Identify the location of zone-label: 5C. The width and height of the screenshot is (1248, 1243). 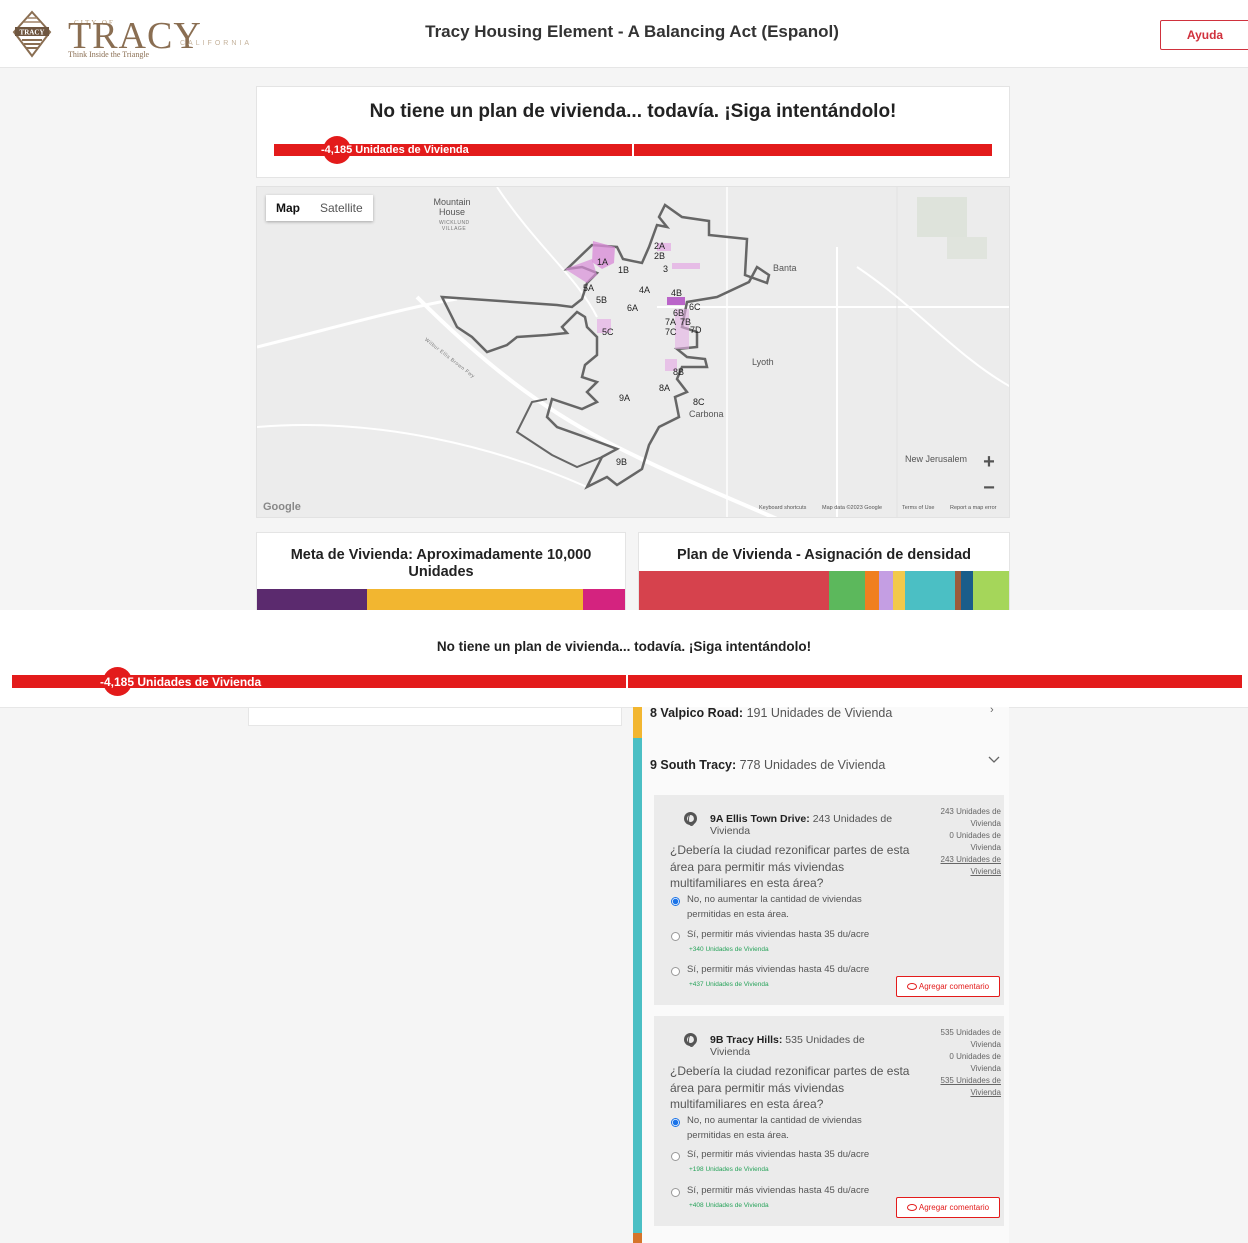
(608, 332).